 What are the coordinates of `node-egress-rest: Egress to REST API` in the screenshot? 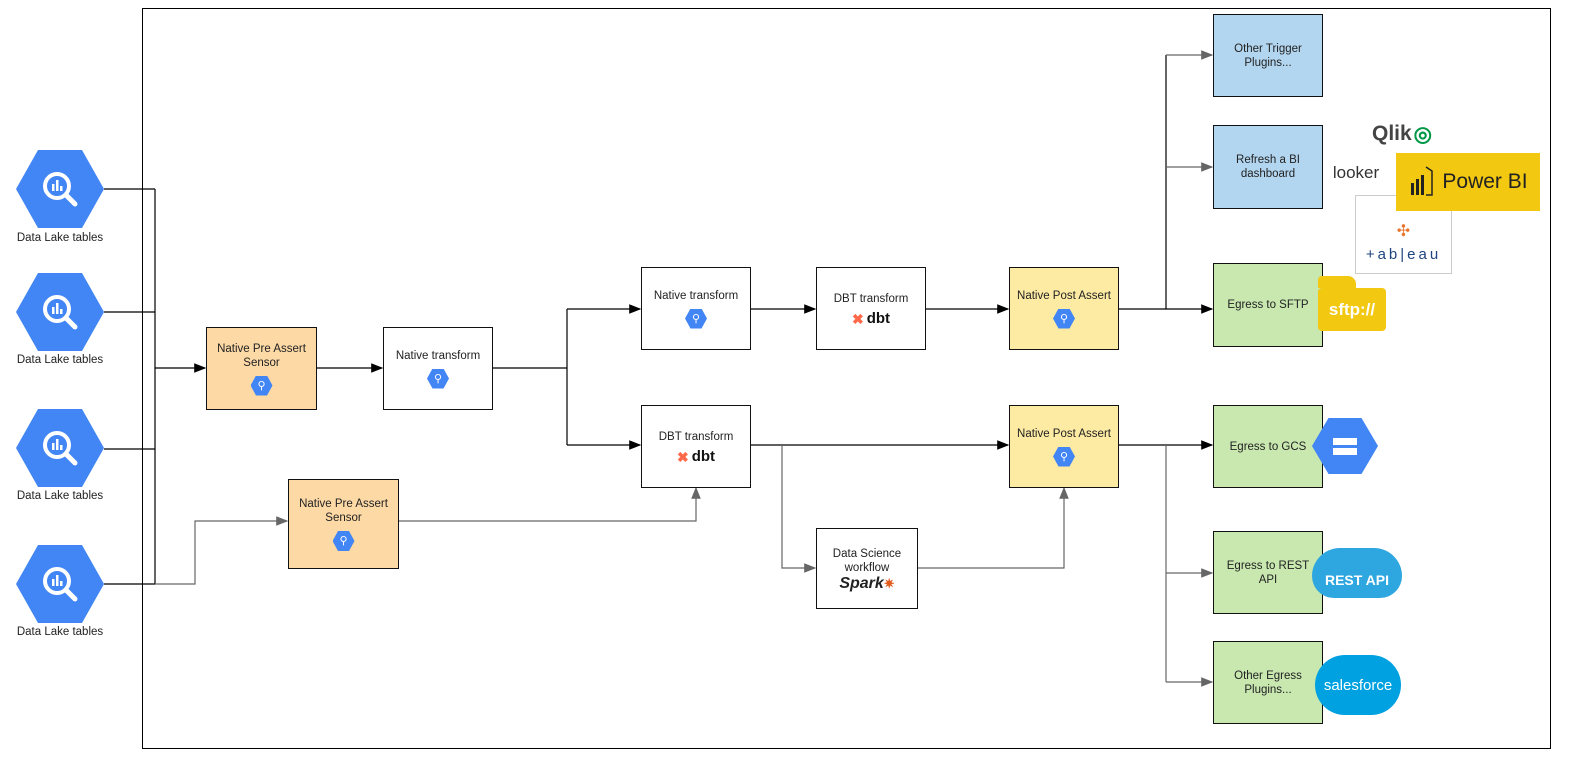 It's located at (1268, 572).